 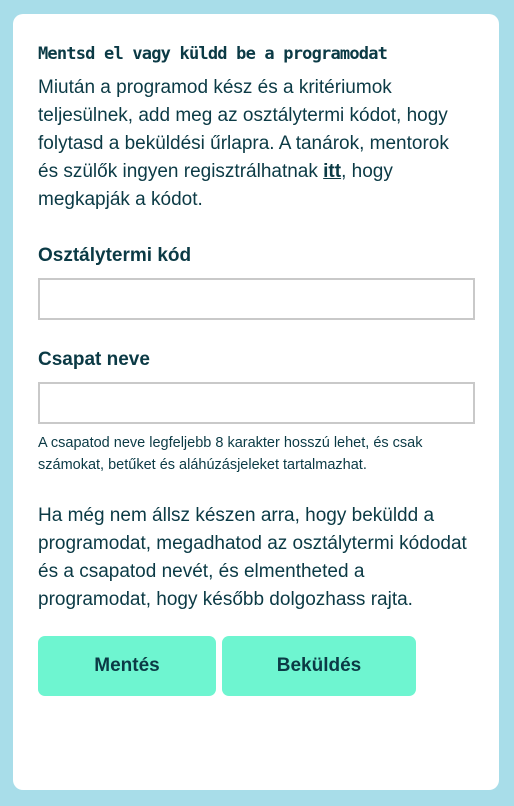 I want to click on team-name-input, so click(x=256, y=403).